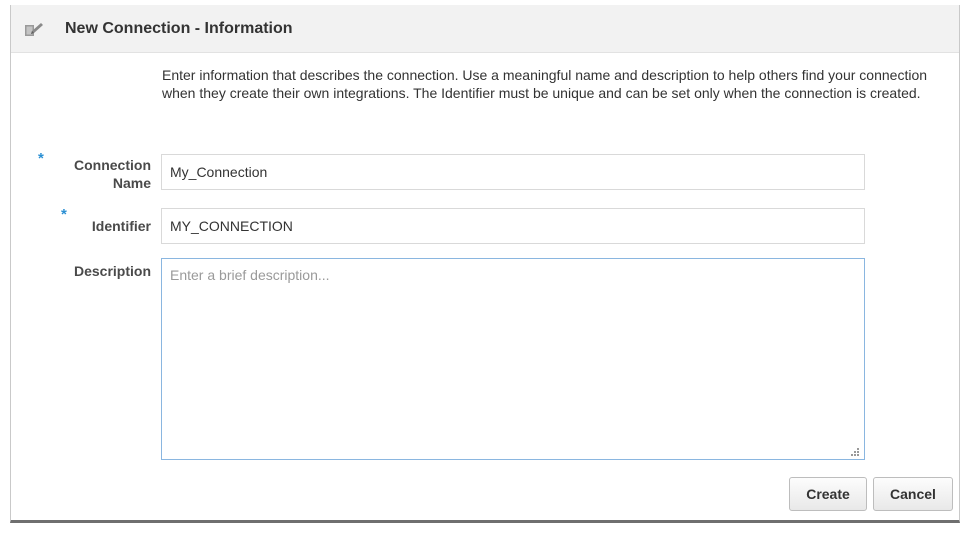 The height and width of the screenshot is (533, 963). Describe the element at coordinates (513, 226) in the screenshot. I see `identifier-input` at that location.